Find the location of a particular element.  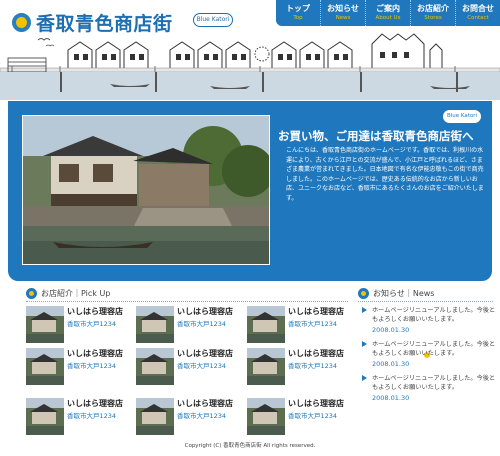

nav-sublabel: News is located at coordinates (343, 18).